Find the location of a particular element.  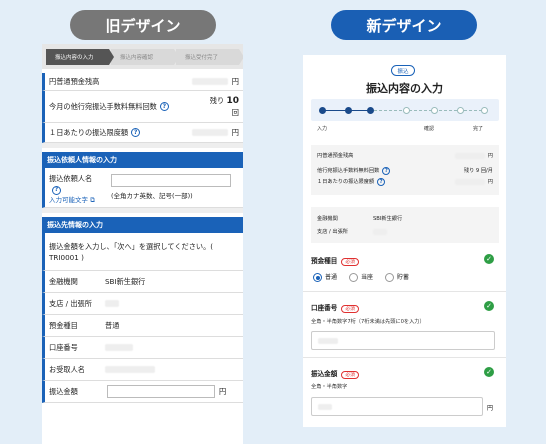

account-hint: 全角・半角数字7桁（7桁未満は先頭に0を入力） is located at coordinates (368, 322).